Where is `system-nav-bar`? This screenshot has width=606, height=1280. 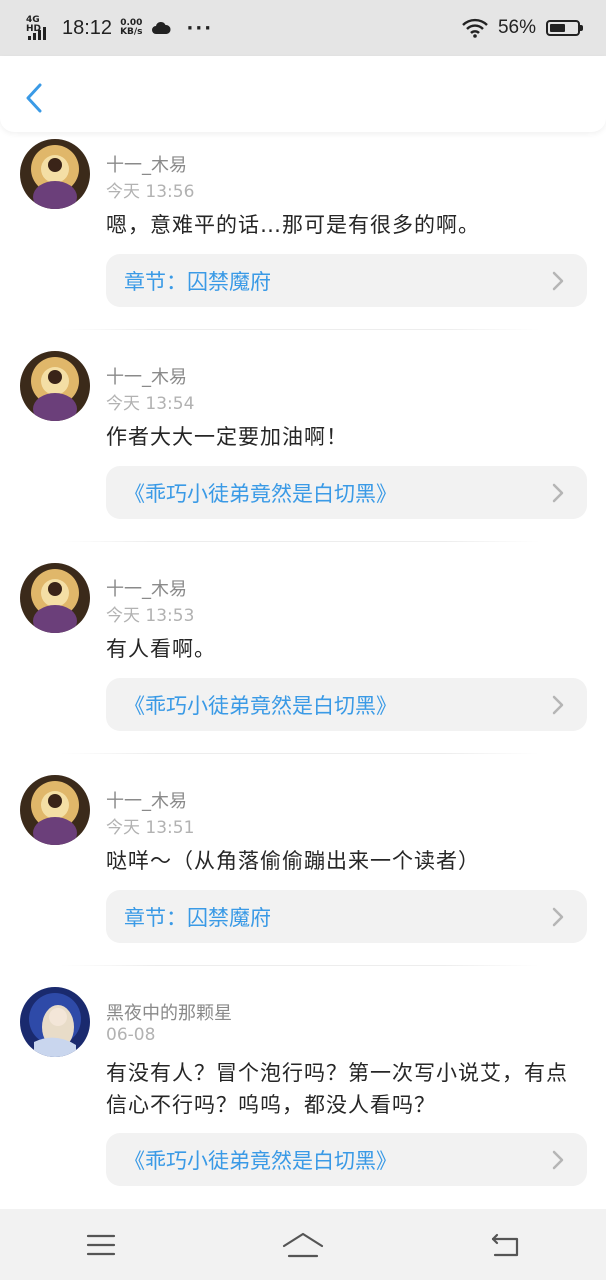
system-nav-bar is located at coordinates (303, 1244).